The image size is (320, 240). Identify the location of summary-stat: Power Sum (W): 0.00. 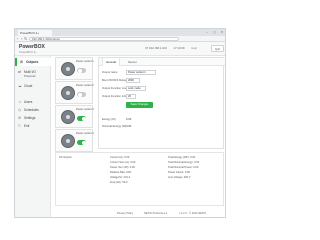
(122, 167).